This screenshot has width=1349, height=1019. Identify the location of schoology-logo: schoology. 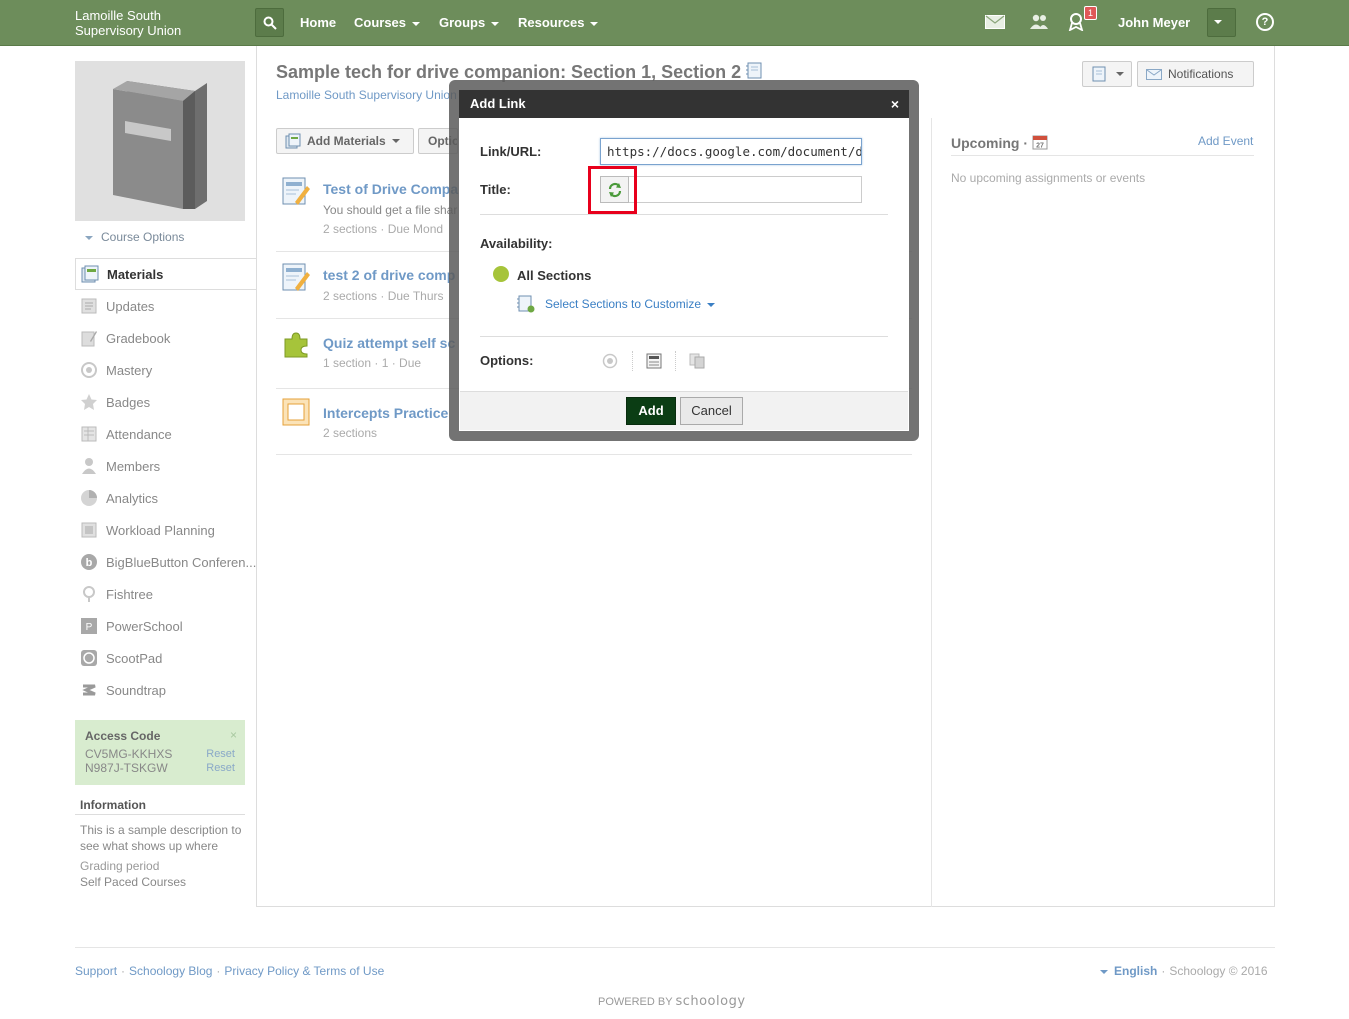
(710, 1001).